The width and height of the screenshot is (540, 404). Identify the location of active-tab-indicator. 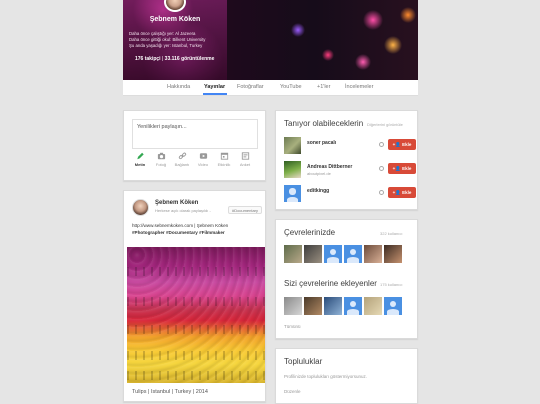
(215, 94).